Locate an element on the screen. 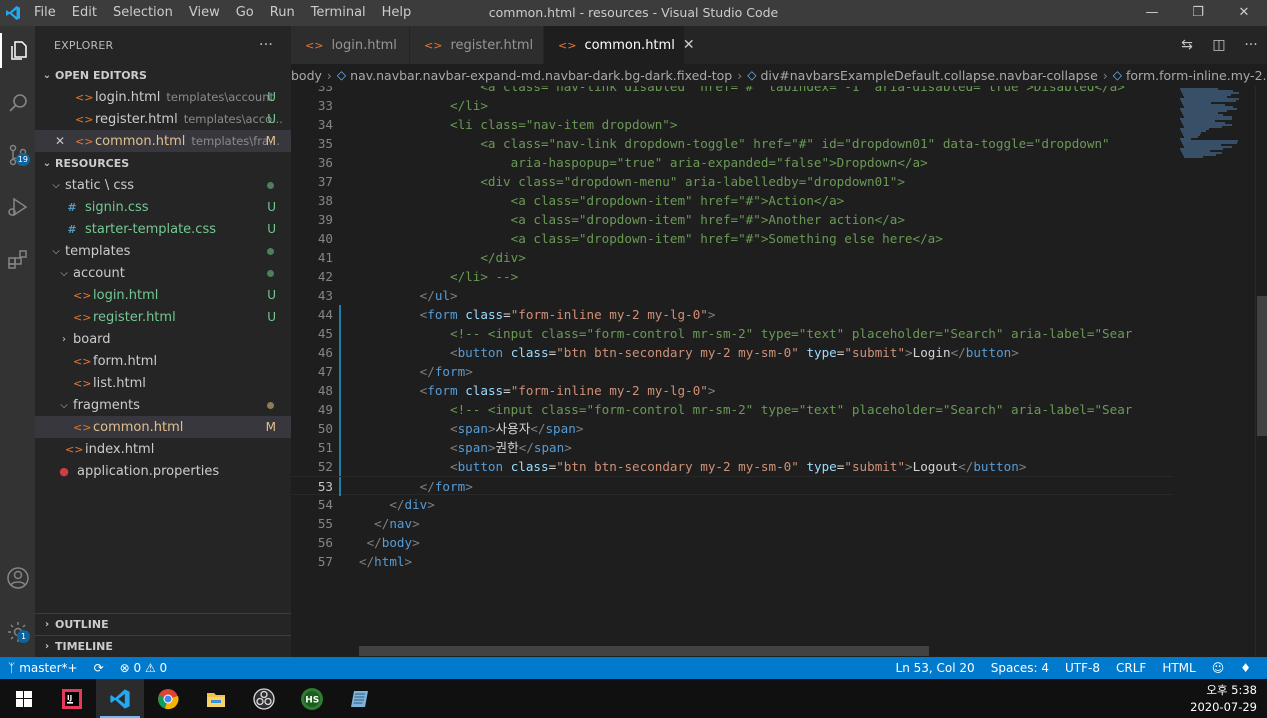 The height and width of the screenshot is (718, 1267). tree-file: # starter-template.css U is located at coordinates (163, 229).